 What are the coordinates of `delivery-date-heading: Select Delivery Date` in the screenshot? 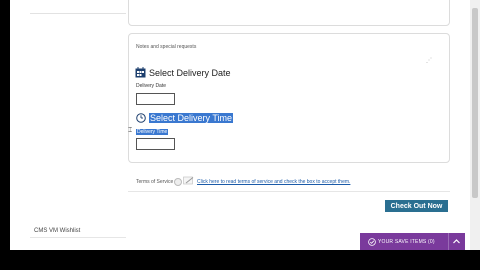 It's located at (190, 73).